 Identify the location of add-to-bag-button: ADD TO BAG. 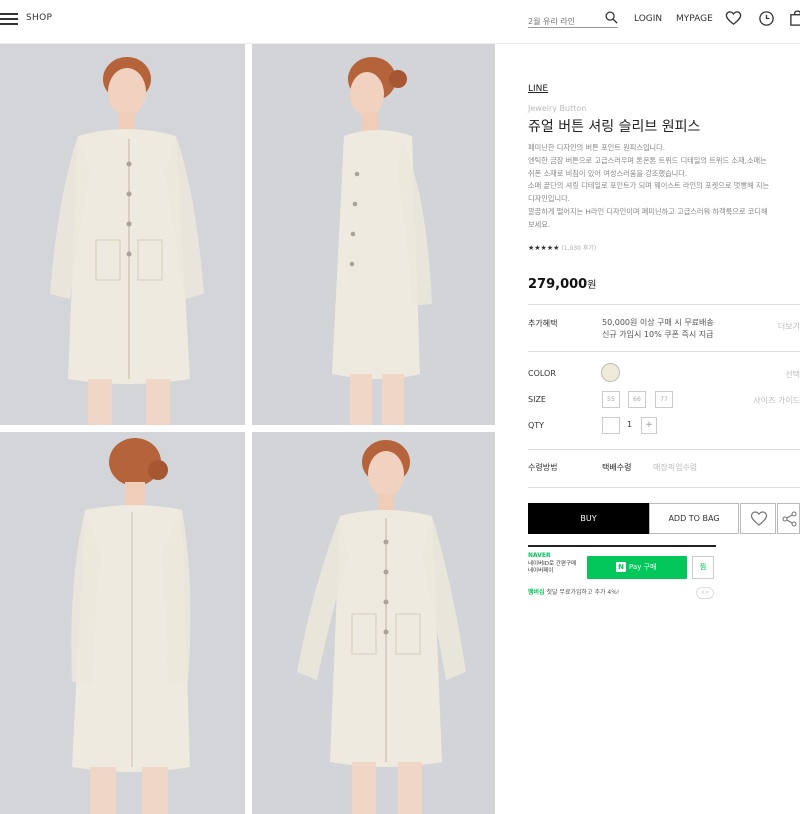
(694, 518).